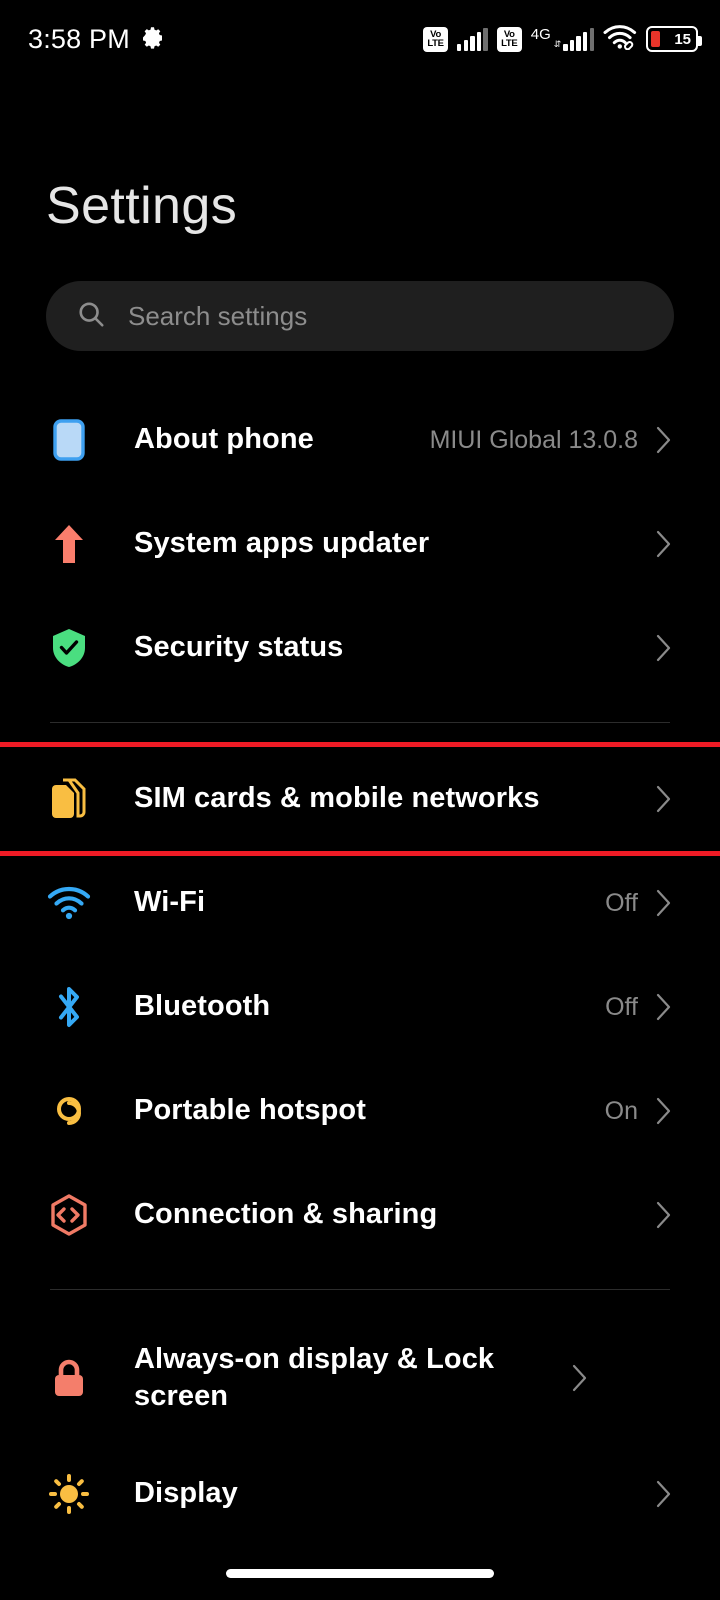 The width and height of the screenshot is (720, 1600). What do you see at coordinates (153, 39) in the screenshot?
I see `gear-icon` at bounding box center [153, 39].